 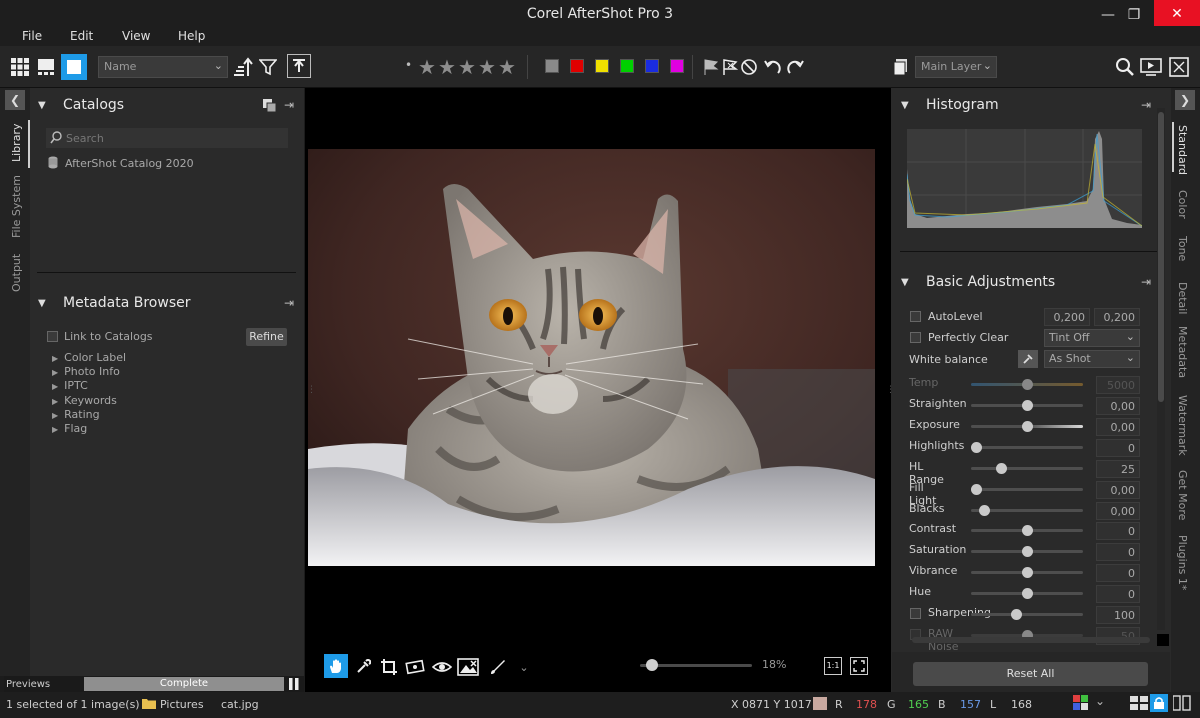 I want to click on metadata-pin-icon: ⇥, so click(x=289, y=303).